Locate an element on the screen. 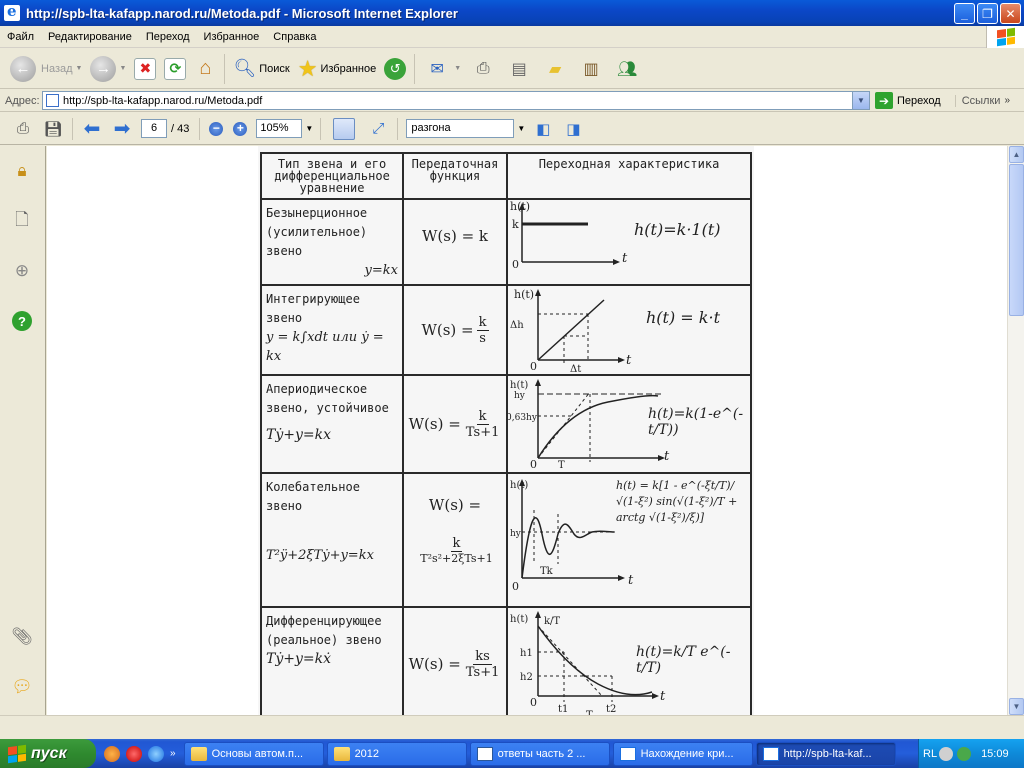 The image size is (1024, 768). links-label: Ссылки is located at coordinates (977, 100).